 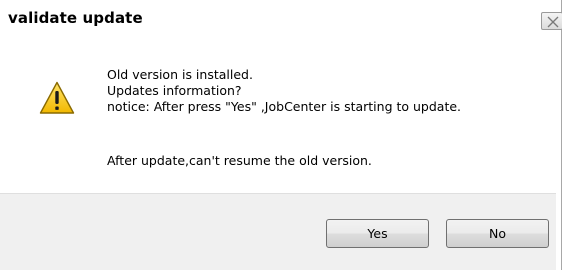 What do you see at coordinates (497, 233) in the screenshot?
I see `no-button: No` at bounding box center [497, 233].